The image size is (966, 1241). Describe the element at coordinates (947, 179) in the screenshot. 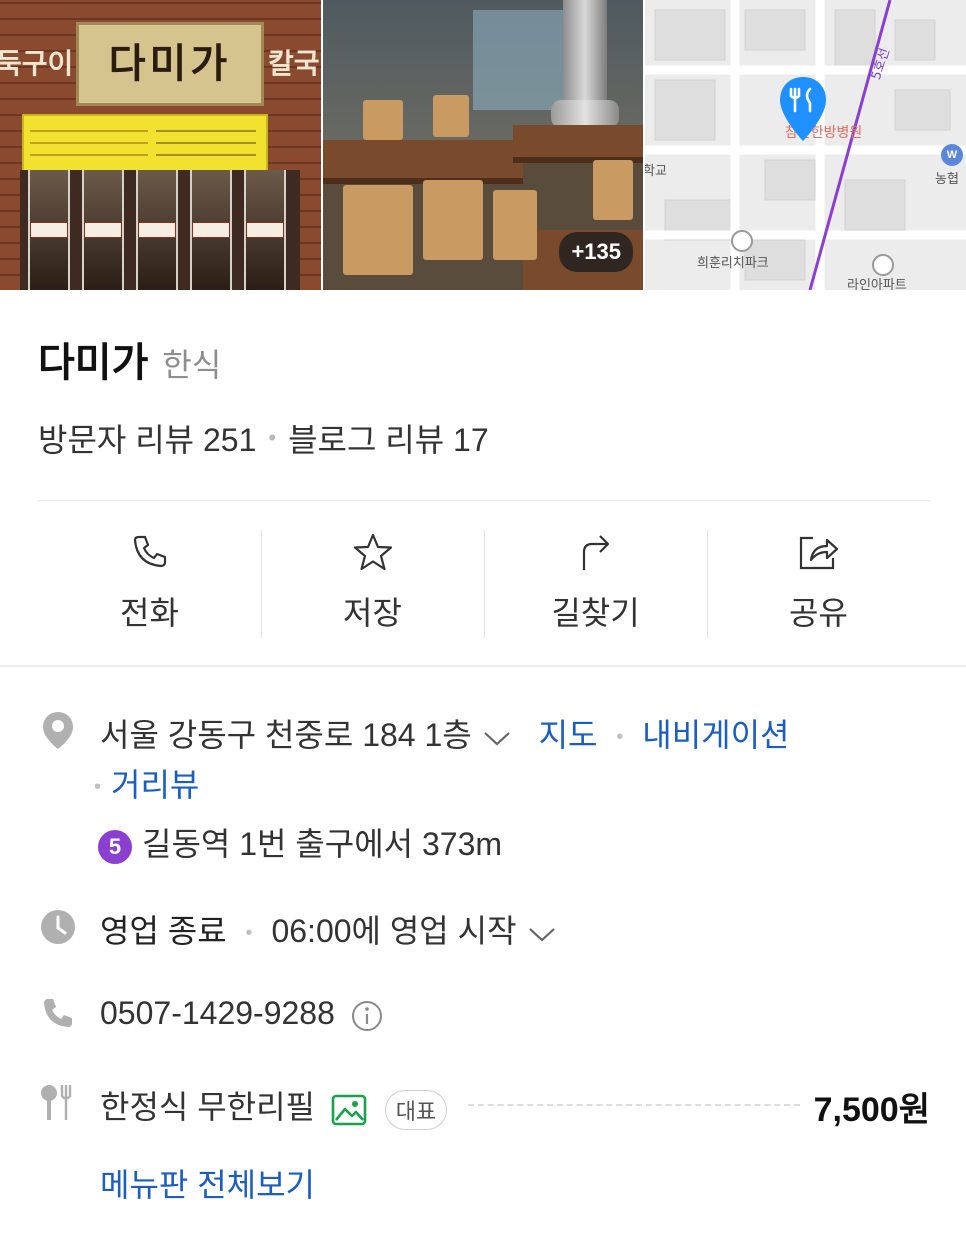

I see `map-label-bank: 농협` at that location.